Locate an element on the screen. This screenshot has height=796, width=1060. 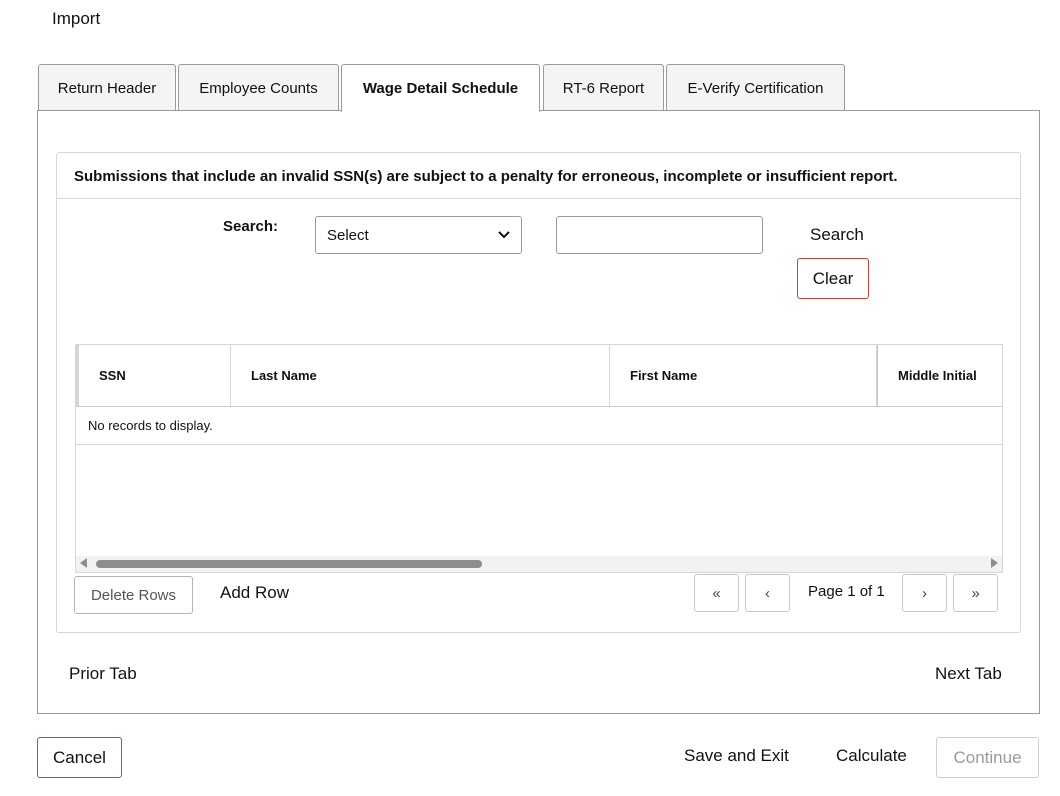
column-header-first-name: First Name is located at coordinates (743, 375).